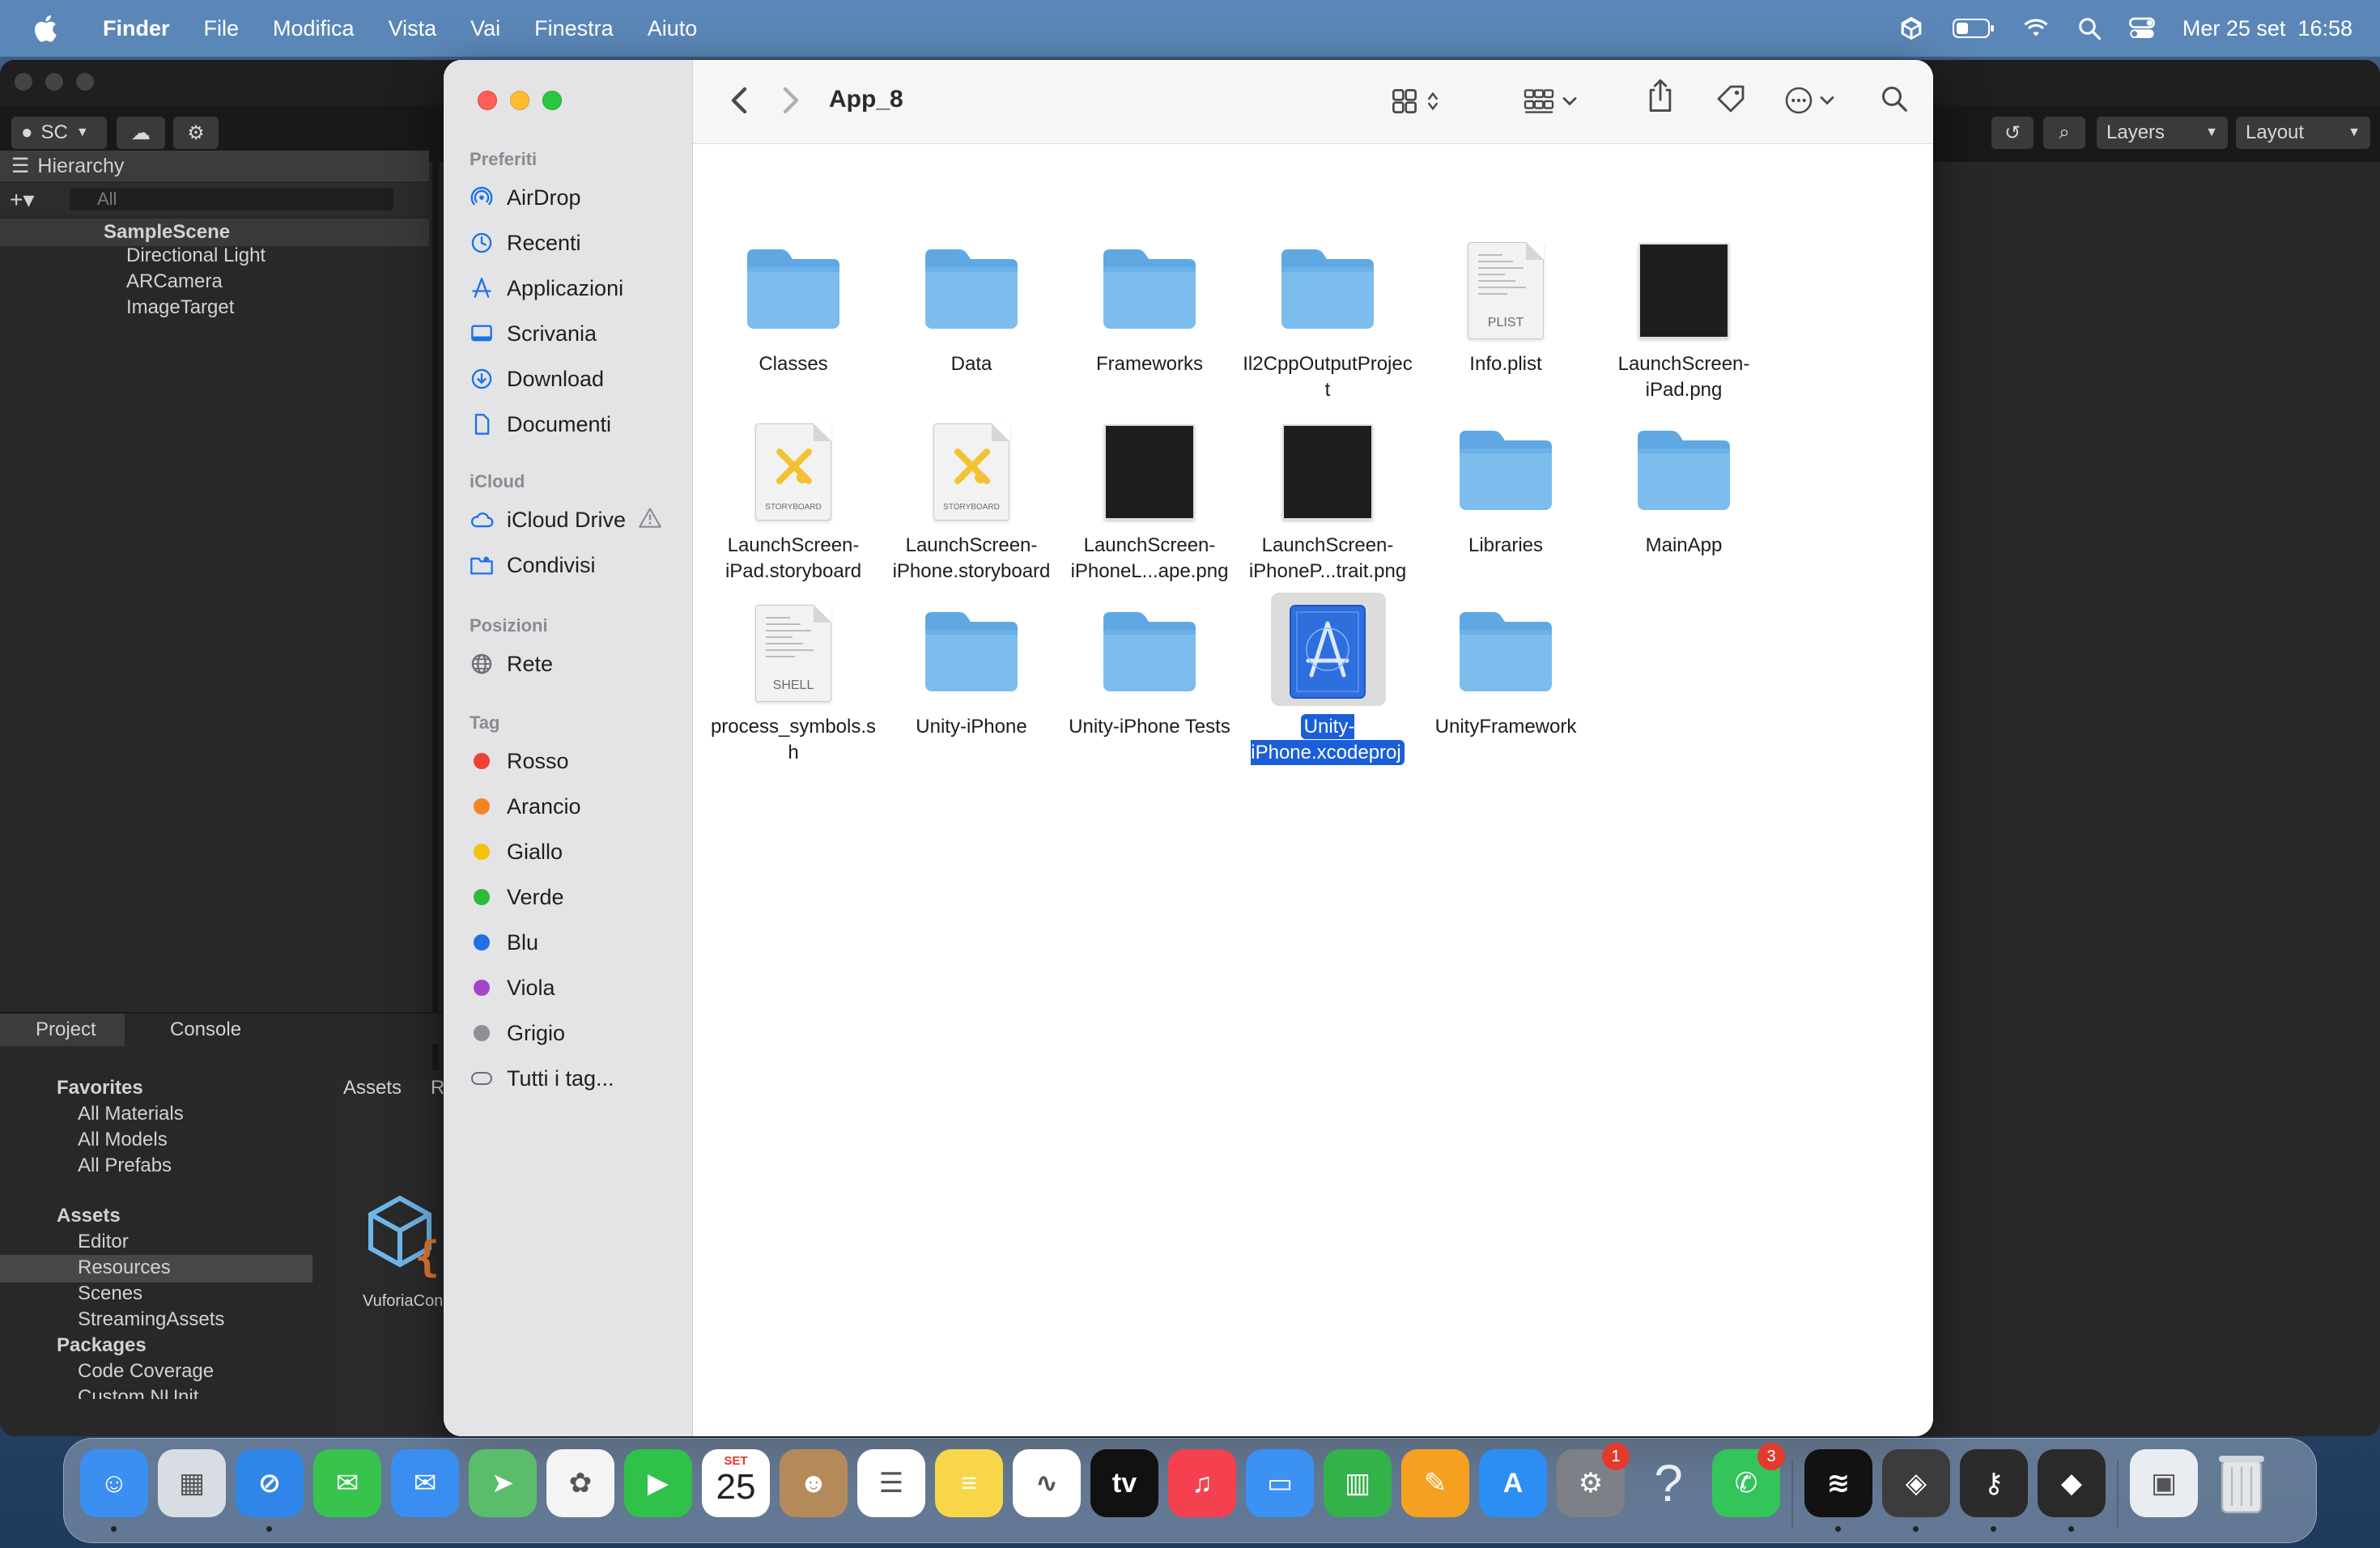 The image size is (2380, 1548). What do you see at coordinates (1593, 1480) in the screenshot?
I see `settings-icon: ⚙ 1` at bounding box center [1593, 1480].